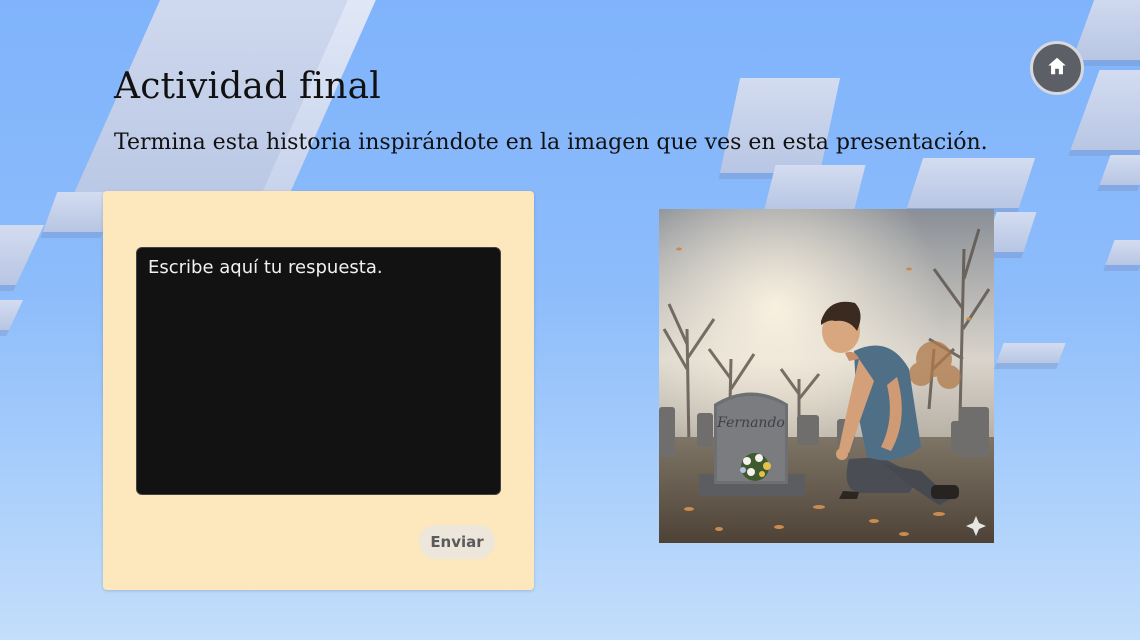  I want to click on page-title: Actividad final, so click(247, 86).